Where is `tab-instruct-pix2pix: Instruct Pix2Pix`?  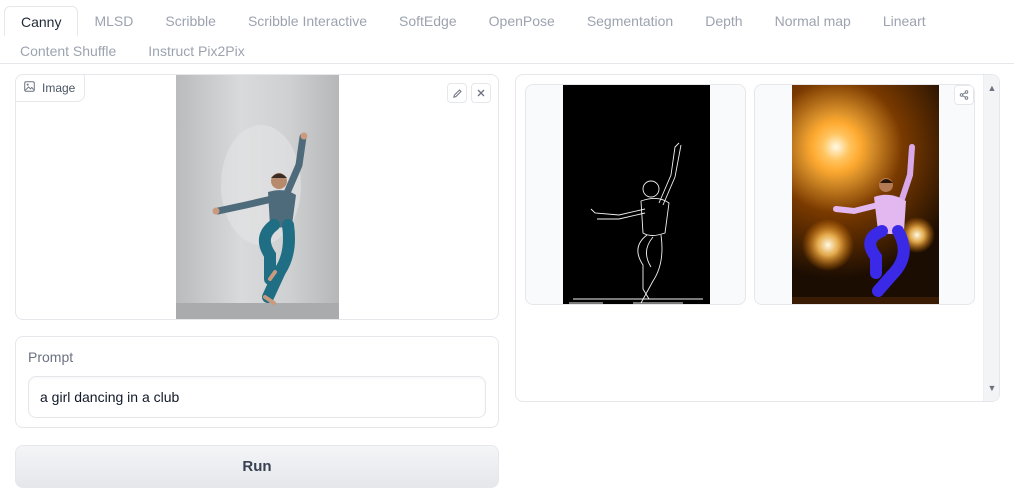 tab-instruct-pix2pix: Instruct Pix2Pix is located at coordinates (196, 51).